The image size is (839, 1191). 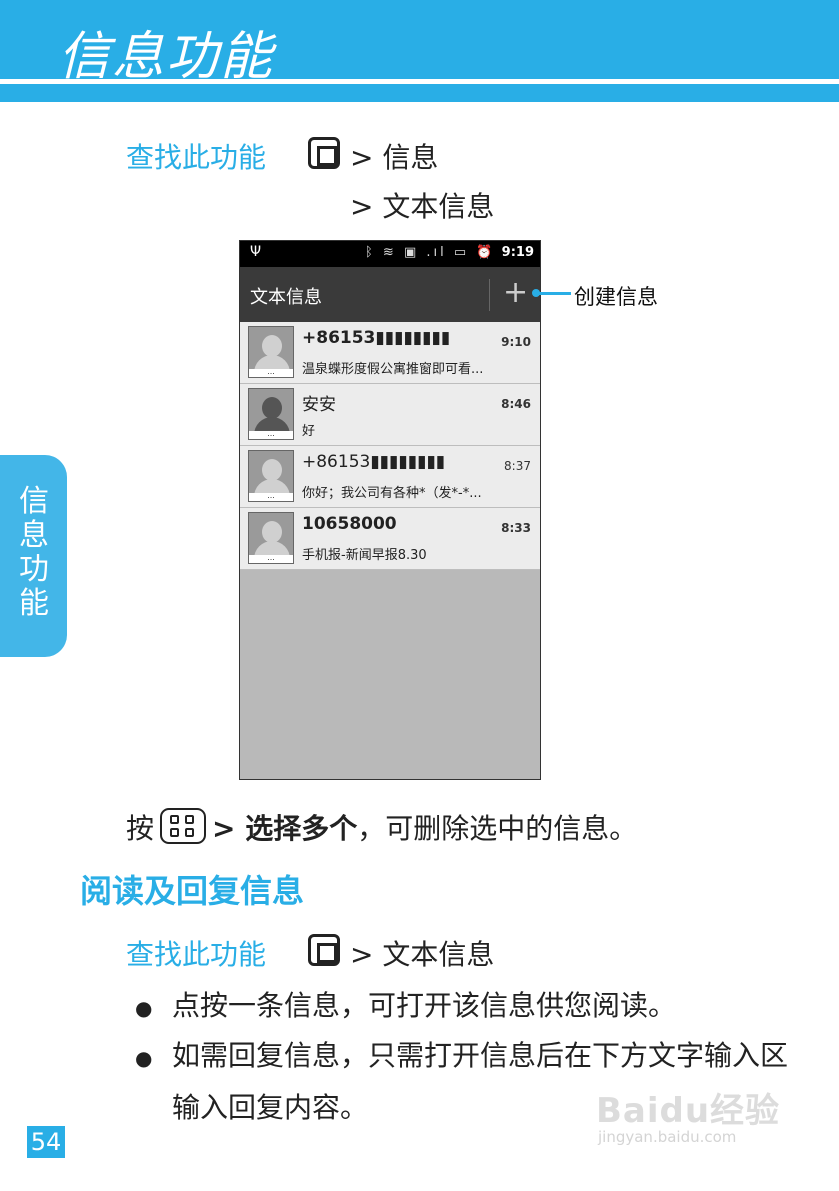 What do you see at coordinates (364, 555) in the screenshot?
I see `thread-preview: 手机报-新闻早报8.30` at bounding box center [364, 555].